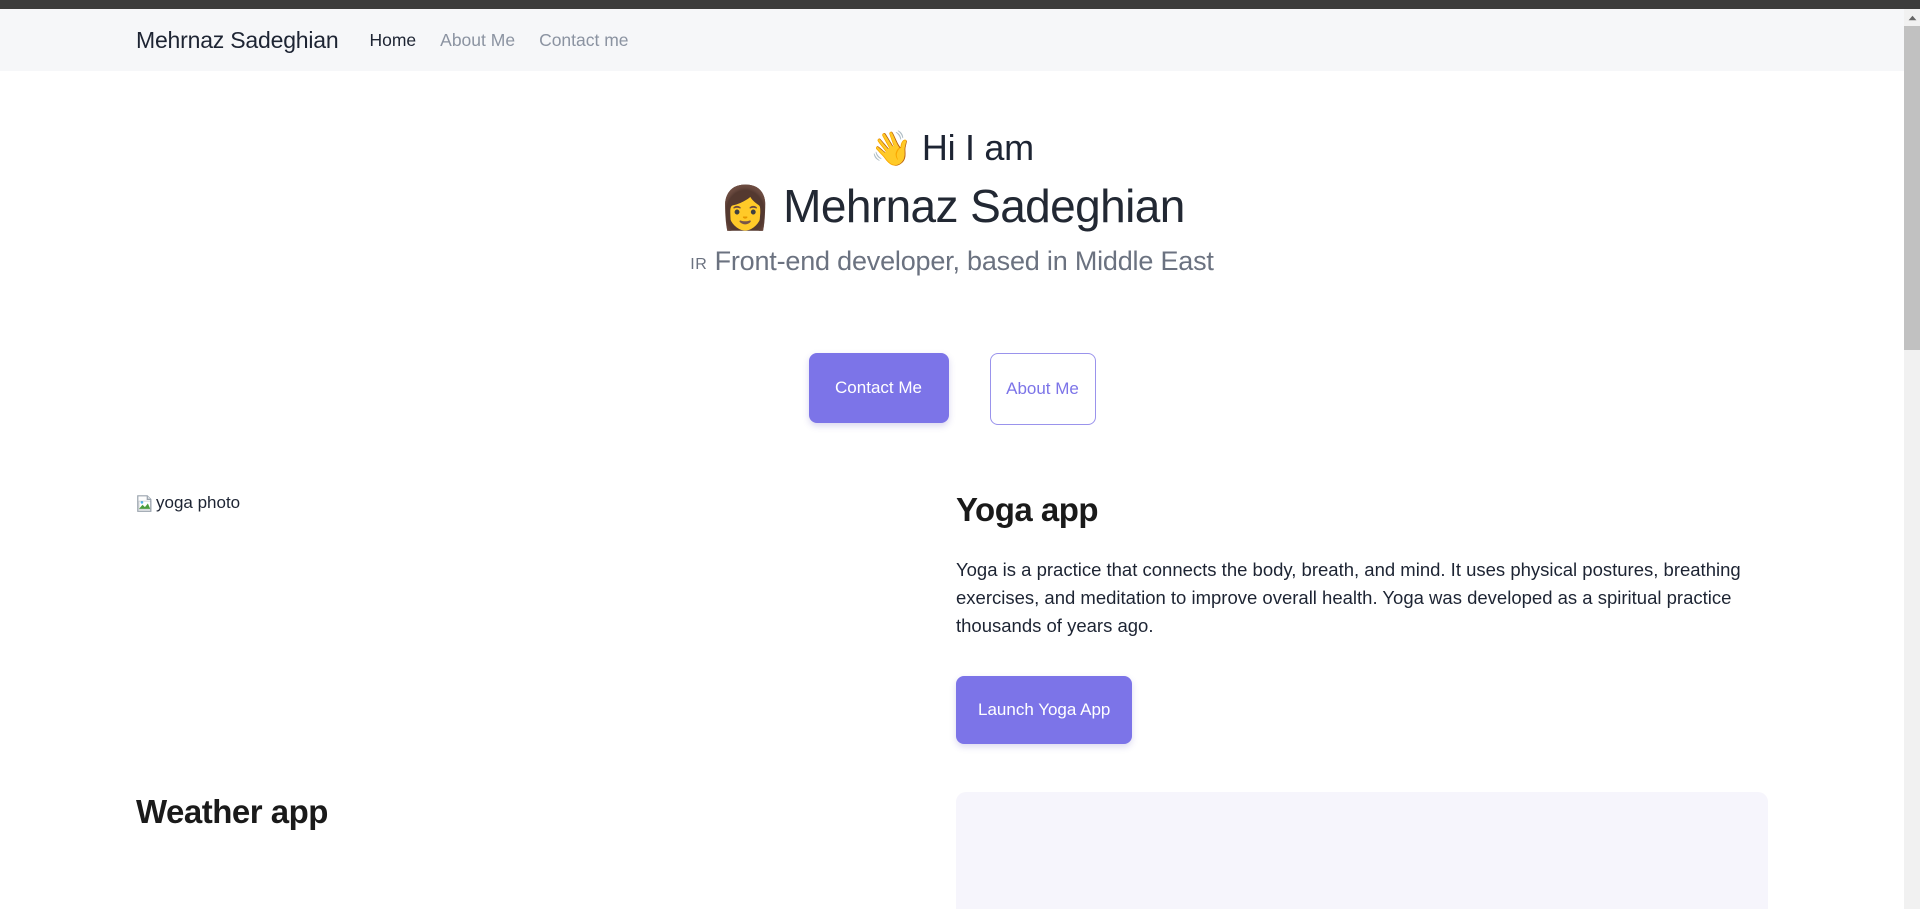 Image resolution: width=1920 pixels, height=909 pixels. I want to click on project-media-yoga: yoga photo, so click(546, 498).